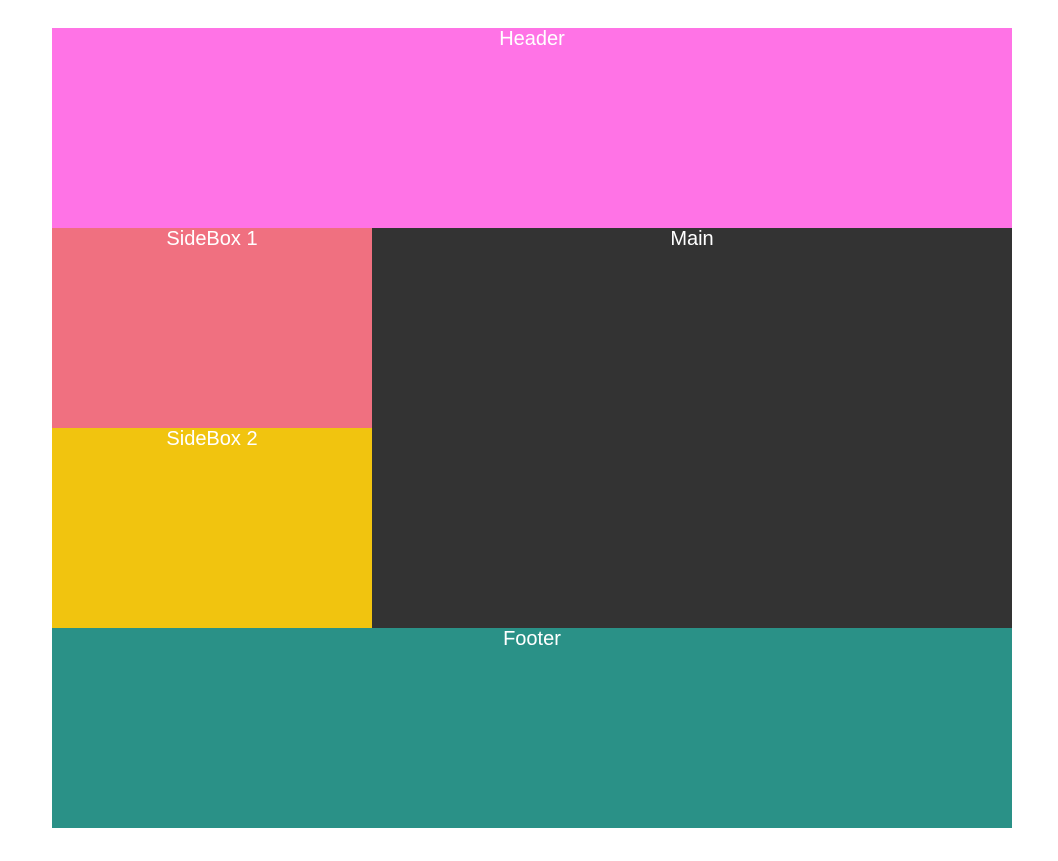  What do you see at coordinates (532, 639) in the screenshot?
I see `footer-label: Footer` at bounding box center [532, 639].